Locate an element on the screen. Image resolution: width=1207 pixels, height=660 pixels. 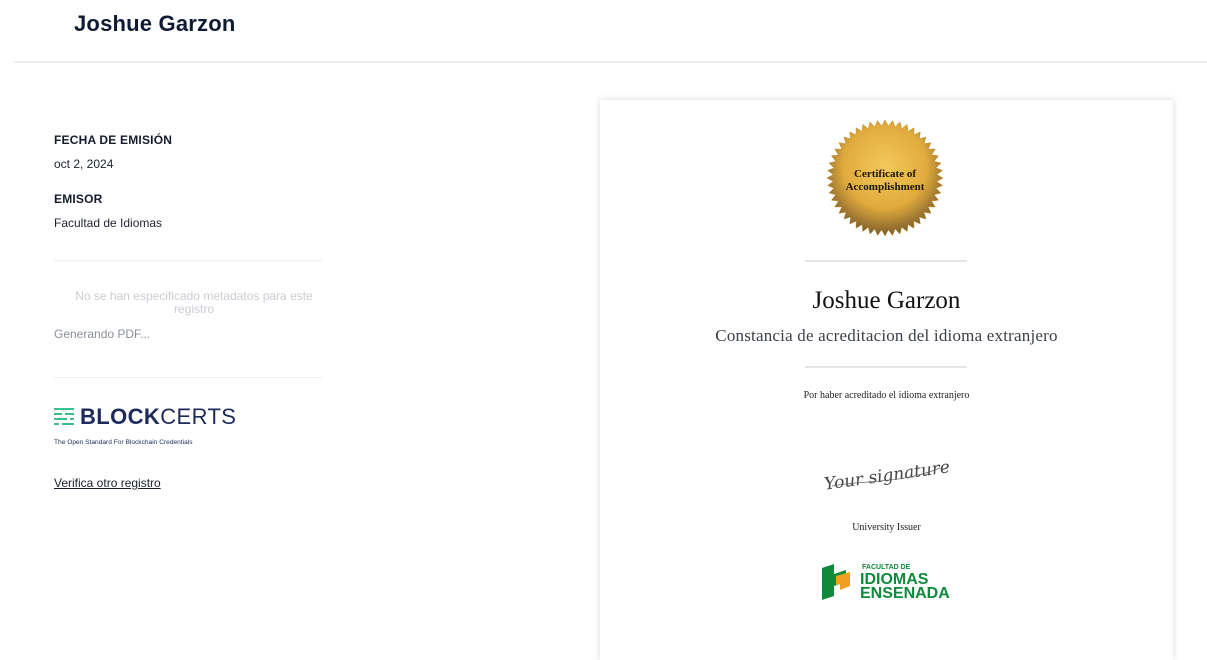
svg-text: ENSENADA is located at coordinates (905, 593).